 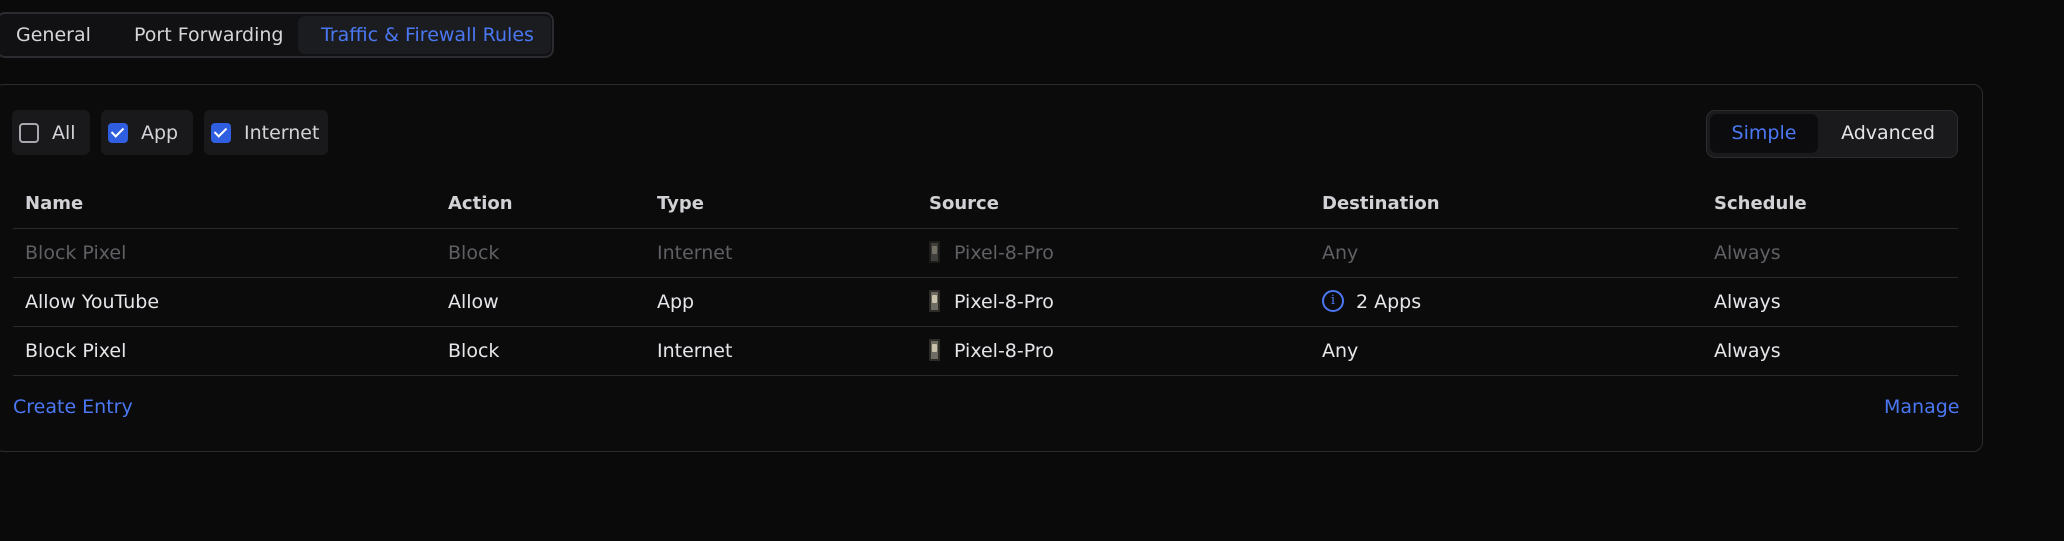 What do you see at coordinates (51, 132) in the screenshot?
I see `filter-all: All` at bounding box center [51, 132].